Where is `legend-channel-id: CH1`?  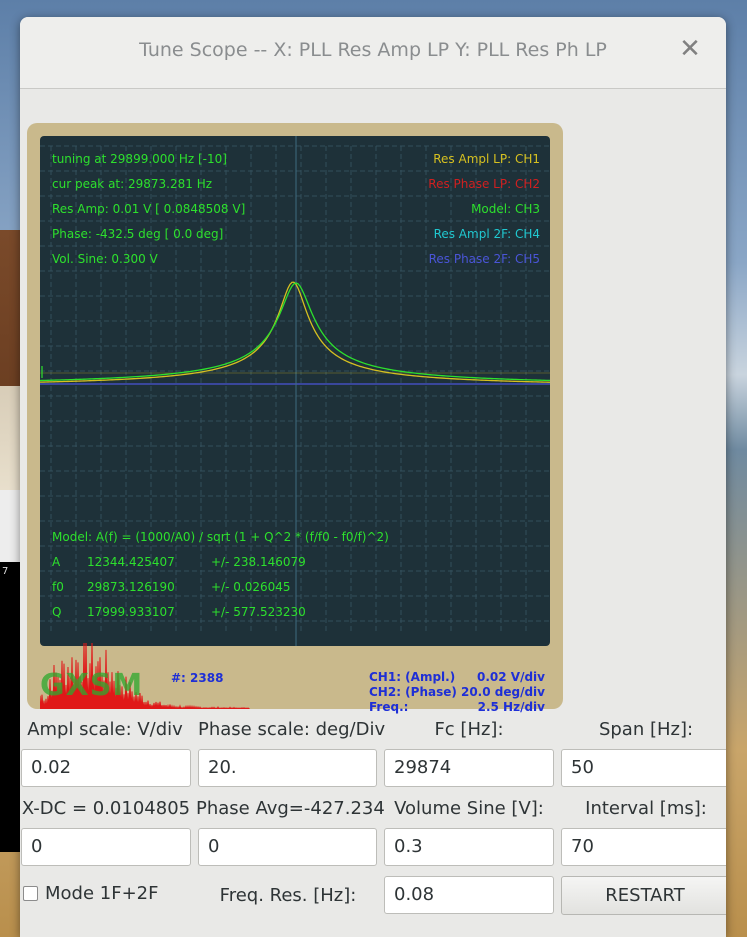 legend-channel-id: CH1 is located at coordinates (527, 159).